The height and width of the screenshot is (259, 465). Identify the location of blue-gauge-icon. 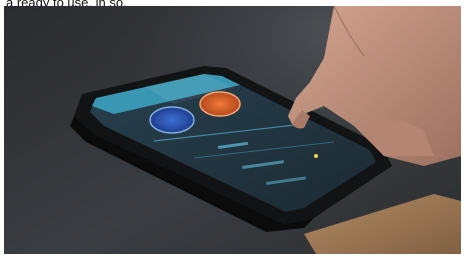
(172, 120).